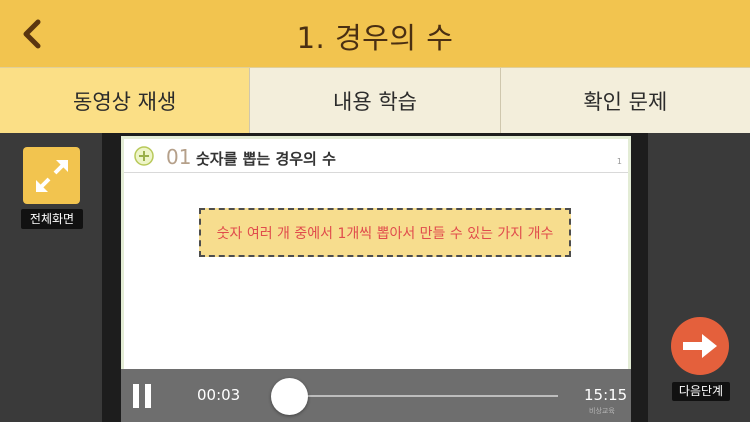  I want to click on pause-icon, so click(136, 396).